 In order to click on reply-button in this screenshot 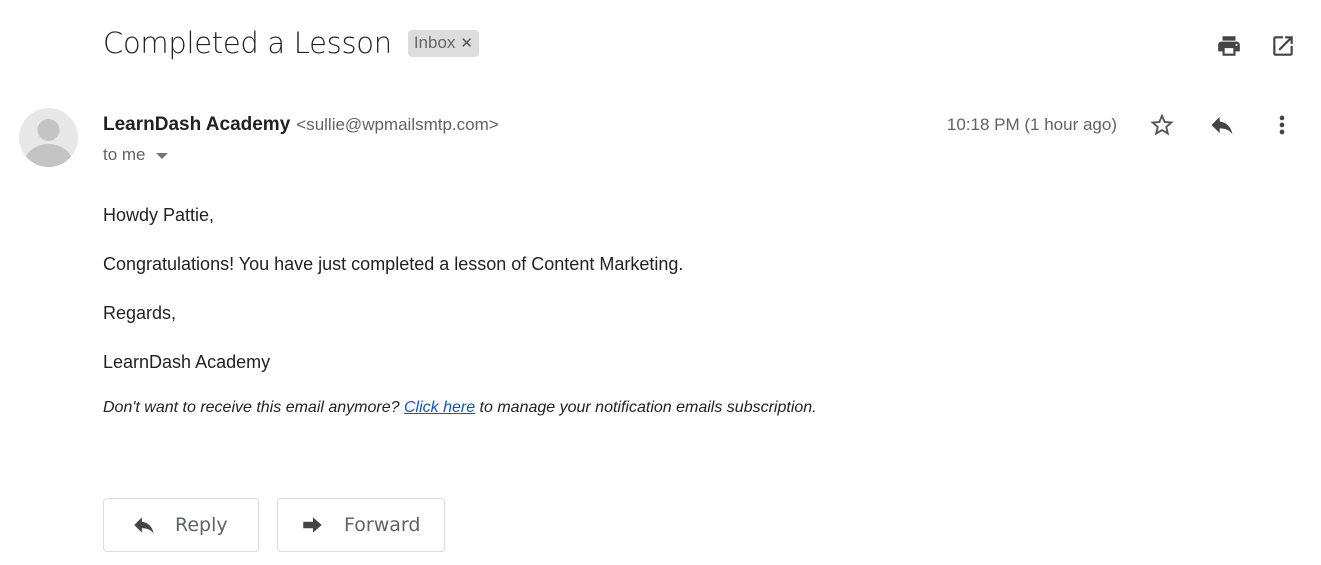, I will do `click(1222, 125)`.